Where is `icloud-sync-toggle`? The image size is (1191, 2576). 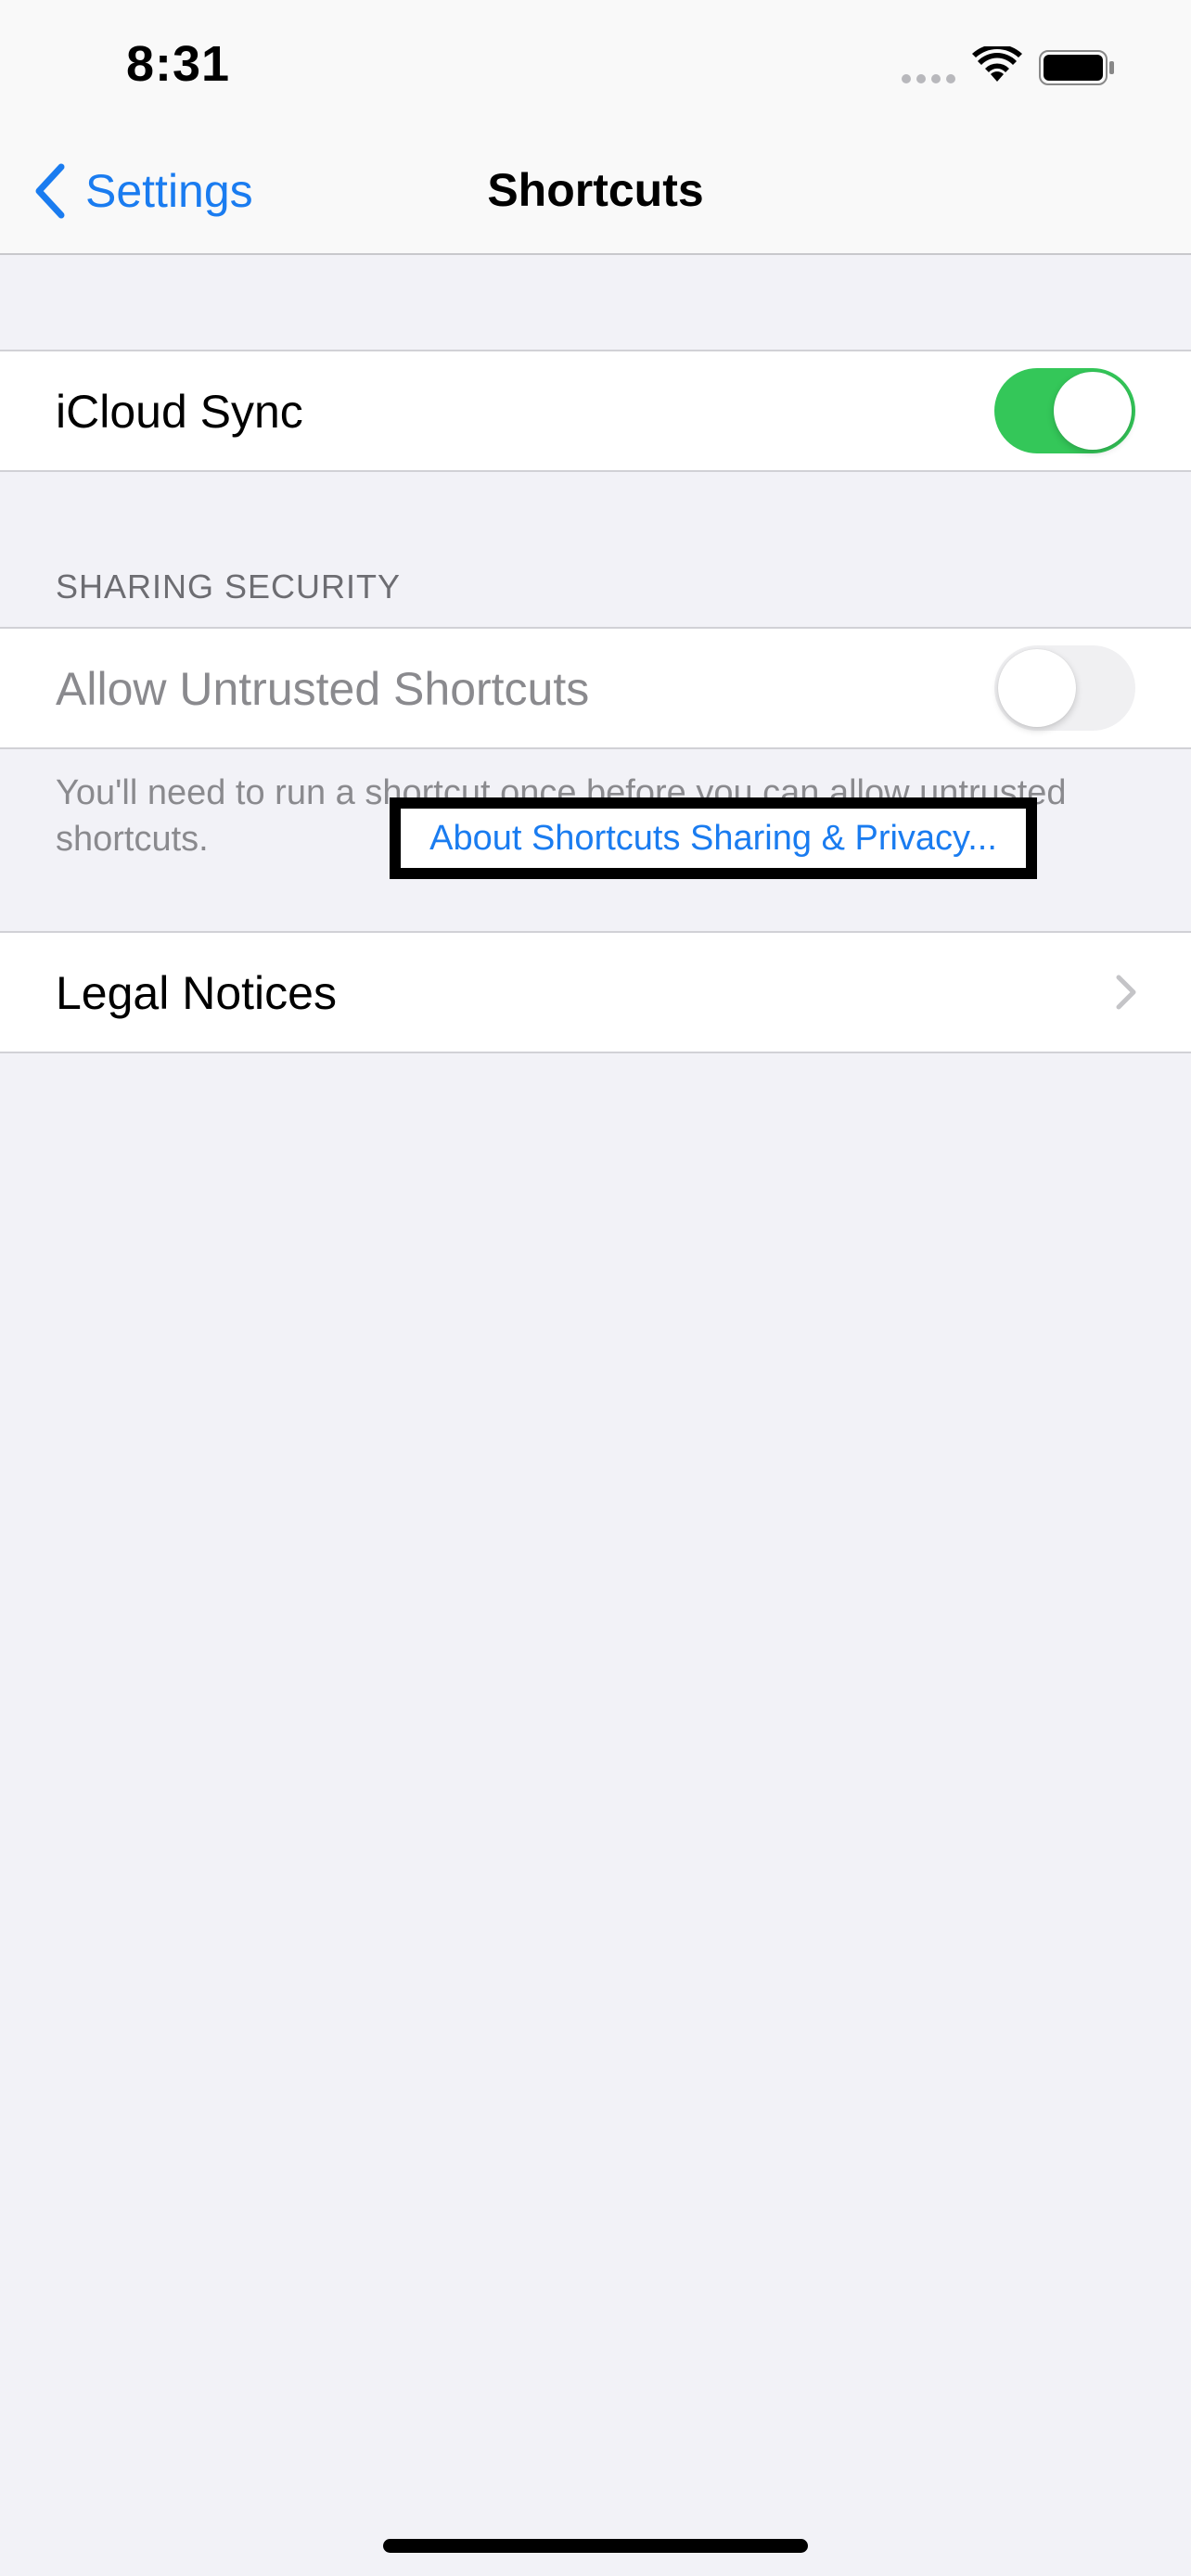 icloud-sync-toggle is located at coordinates (1064, 410).